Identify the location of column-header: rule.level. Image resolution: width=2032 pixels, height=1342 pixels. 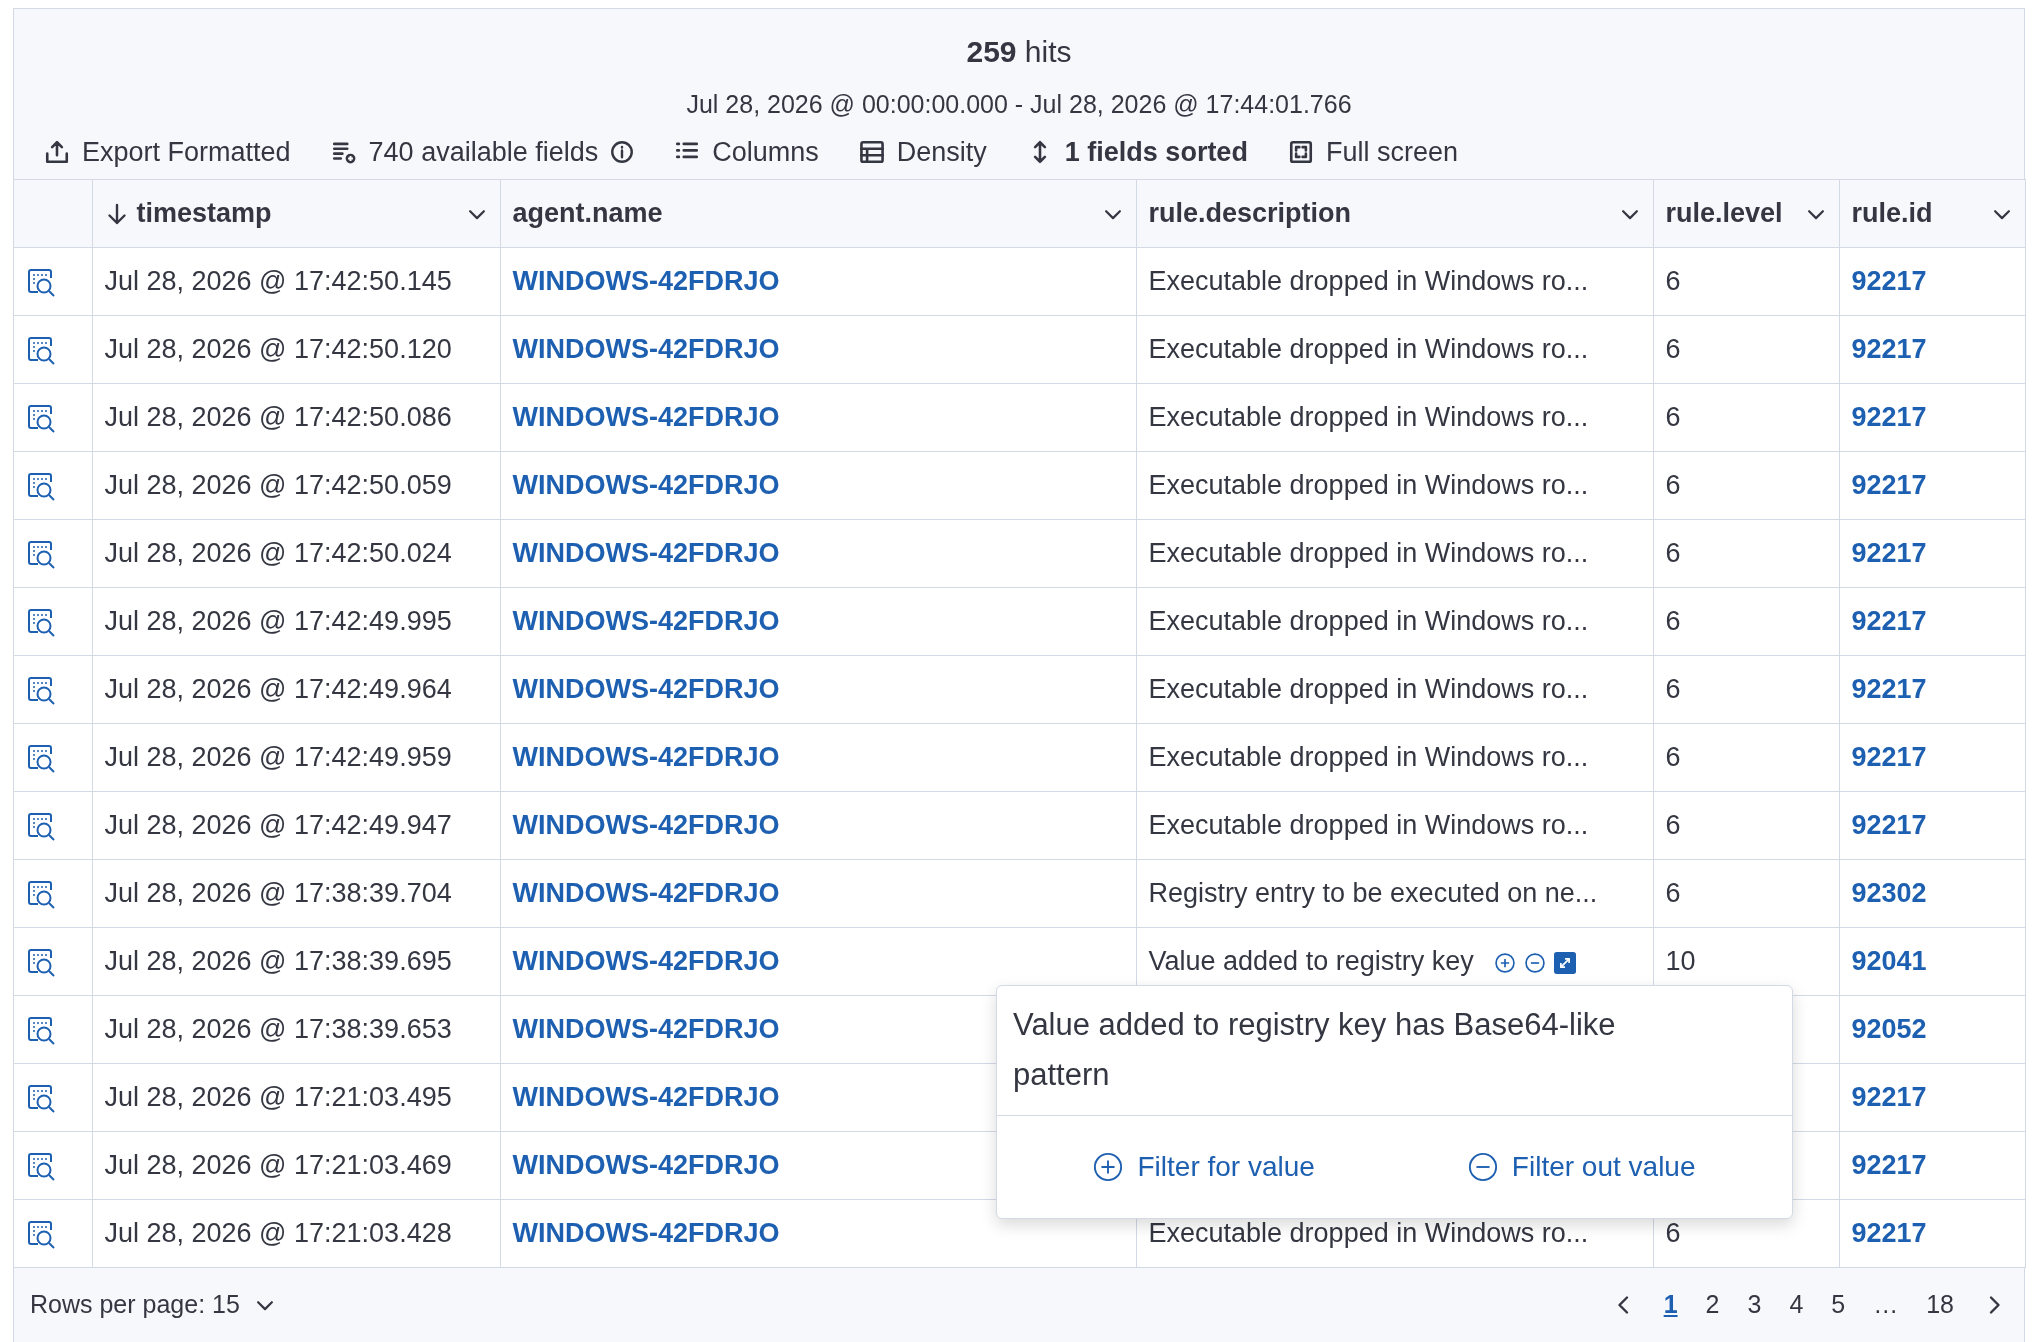
(1746, 213).